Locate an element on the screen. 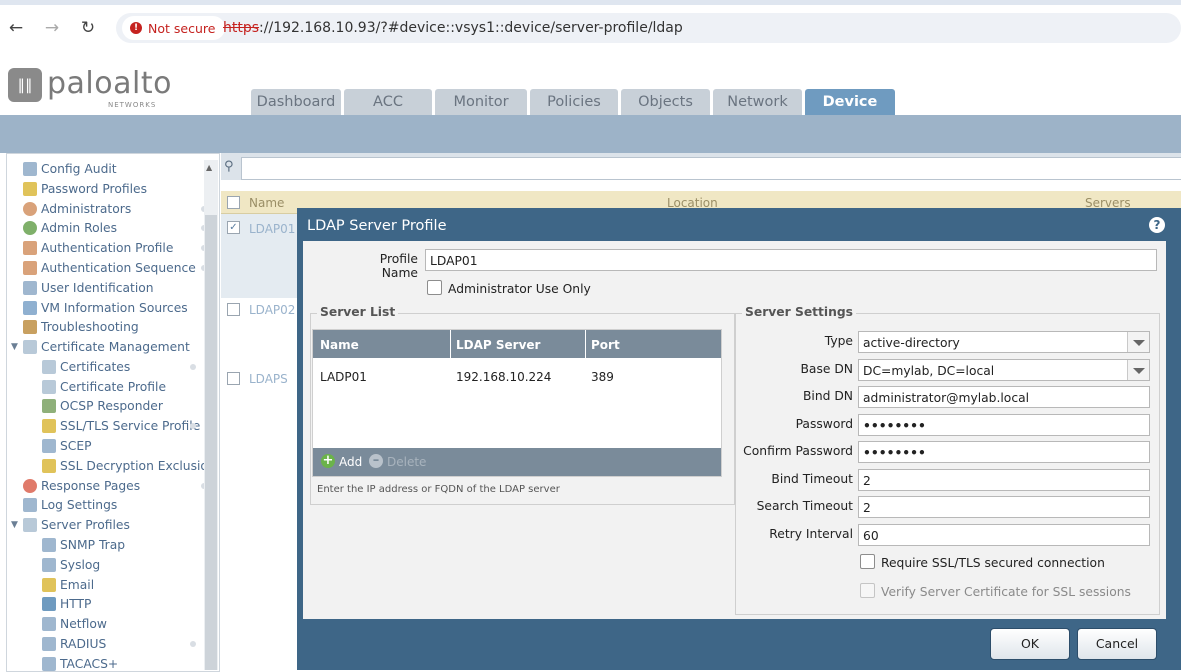  require-ssl-label: Require SSL/TLS secured connection is located at coordinates (993, 563).